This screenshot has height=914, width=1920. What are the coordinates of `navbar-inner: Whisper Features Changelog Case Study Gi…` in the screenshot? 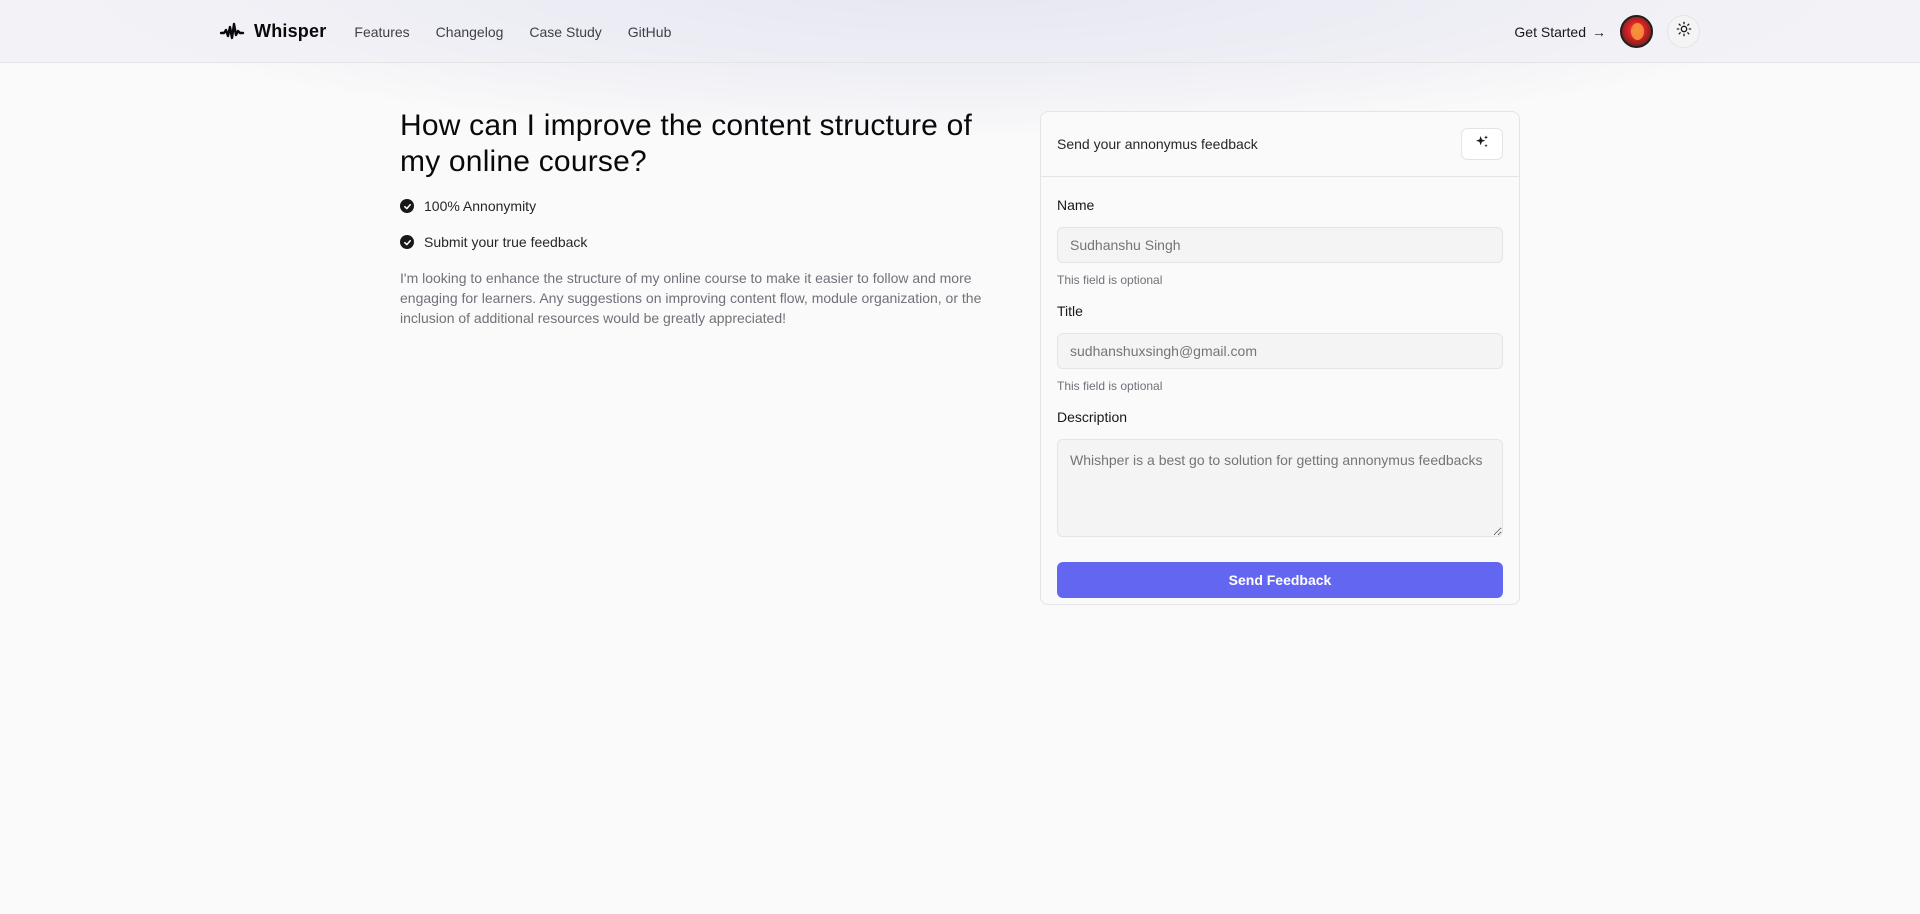 It's located at (960, 31).